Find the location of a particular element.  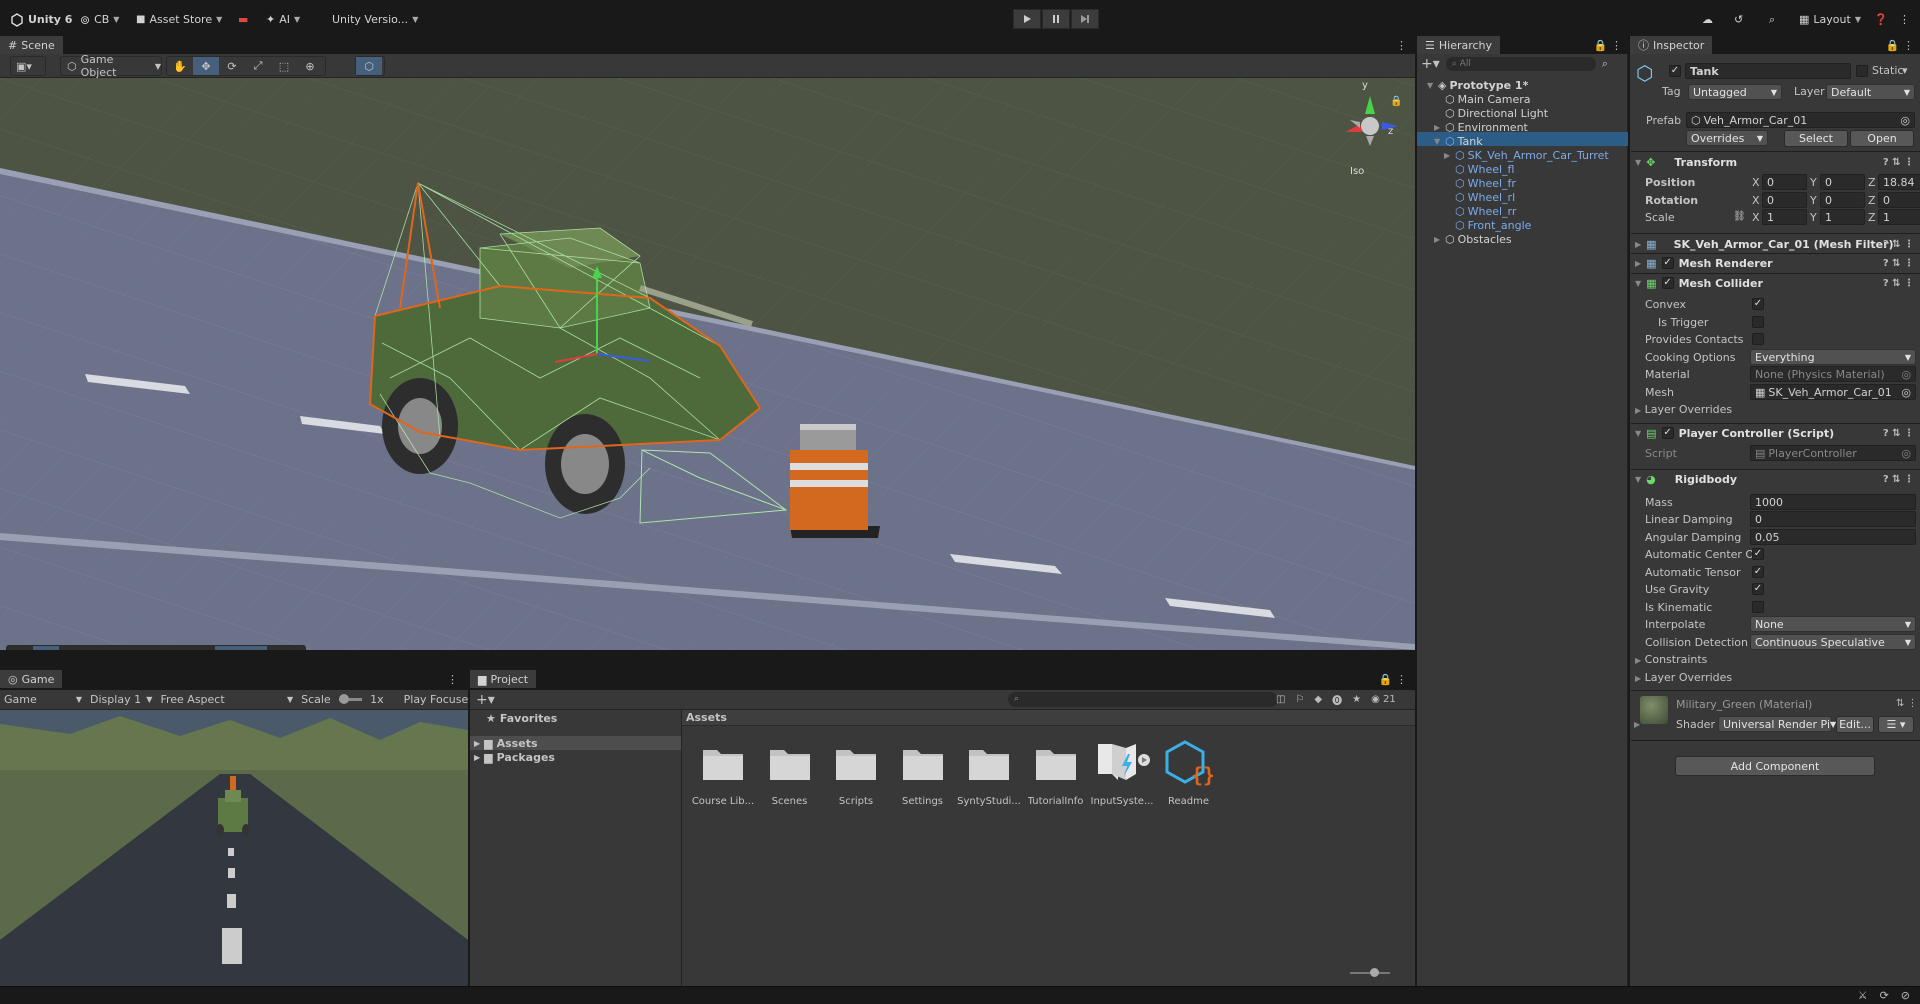

expand-icon: ▶ is located at coordinates (1438, 239).